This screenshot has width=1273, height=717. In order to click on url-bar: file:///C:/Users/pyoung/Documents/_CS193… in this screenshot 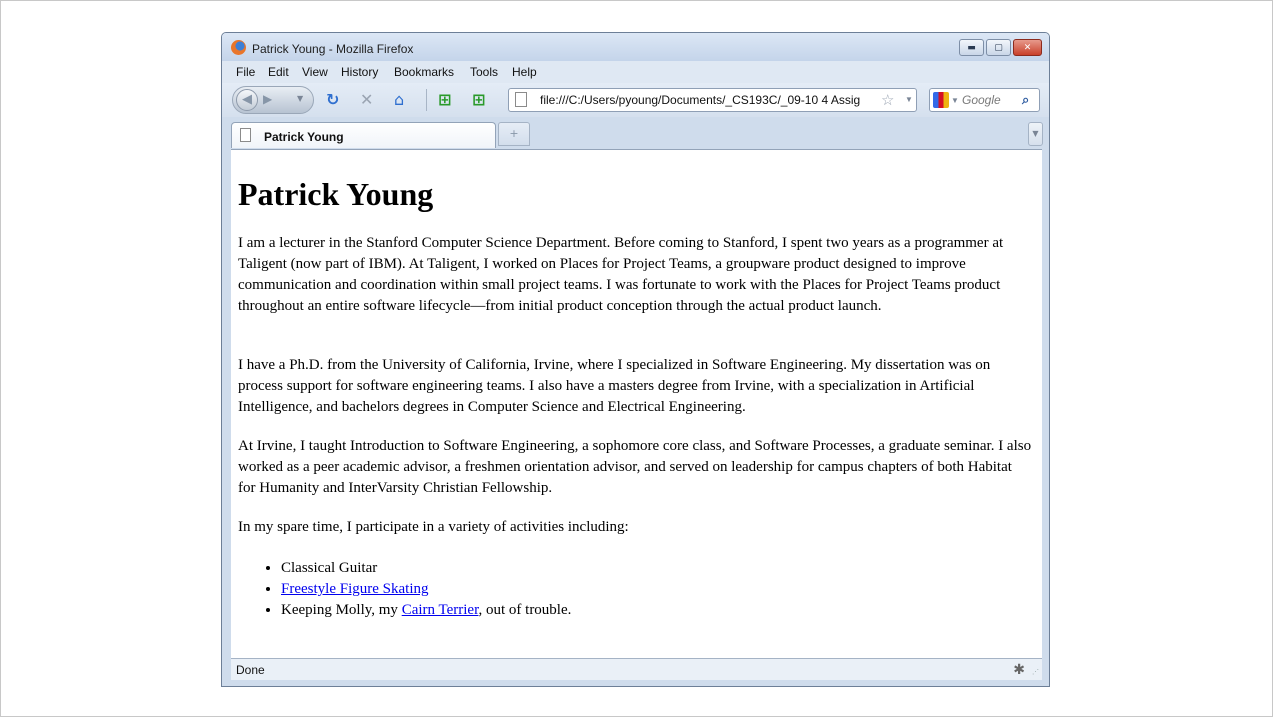, I will do `click(712, 100)`.